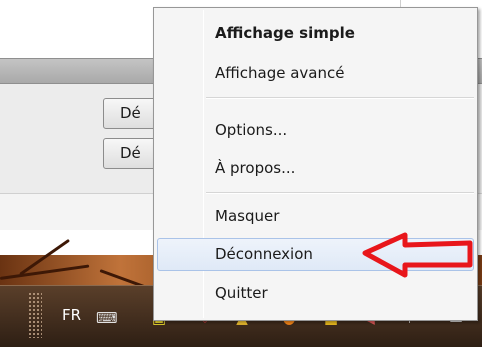 The image size is (482, 347). What do you see at coordinates (315, 293) in the screenshot?
I see `menu-item-quitter: Quitter` at bounding box center [315, 293].